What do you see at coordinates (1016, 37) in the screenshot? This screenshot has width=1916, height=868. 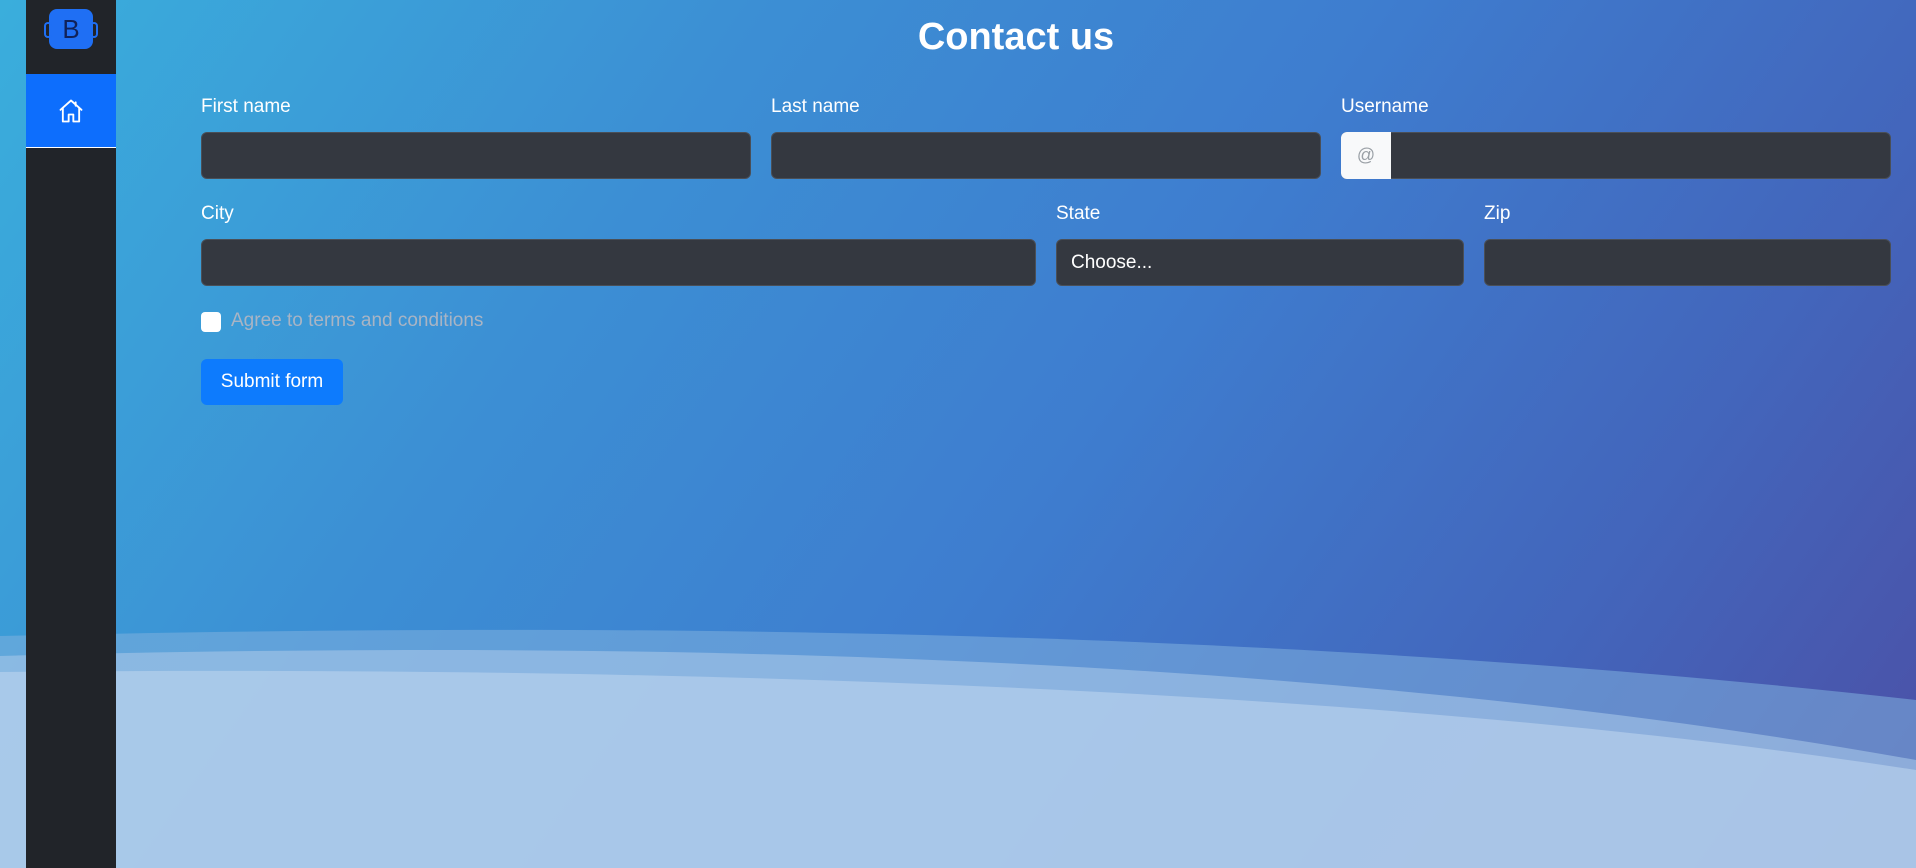 I see `page-title: Contact us` at bounding box center [1016, 37].